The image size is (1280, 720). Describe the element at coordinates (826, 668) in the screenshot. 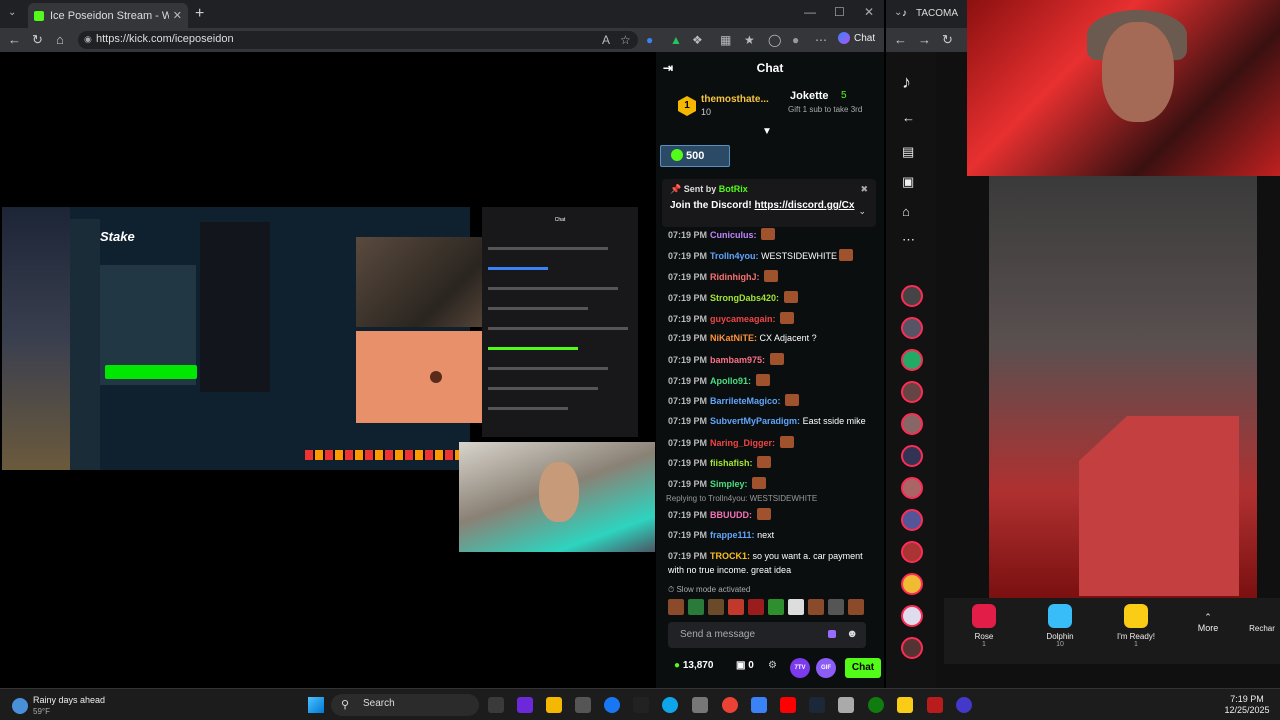

I see `gif-button: GIF` at that location.